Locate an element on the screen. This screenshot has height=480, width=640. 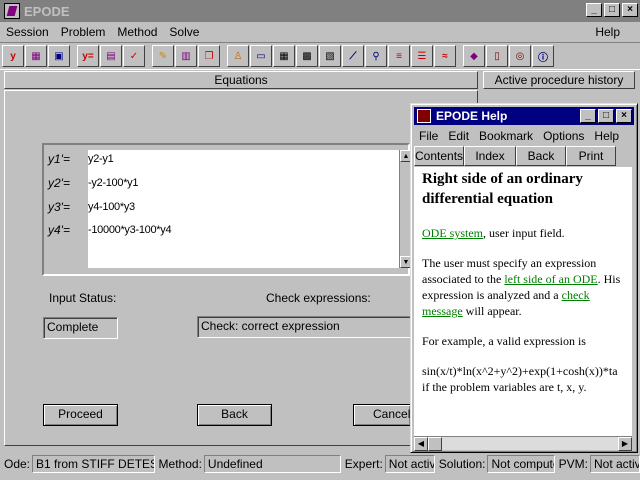
help-menu-file: File is located at coordinates (428, 136).